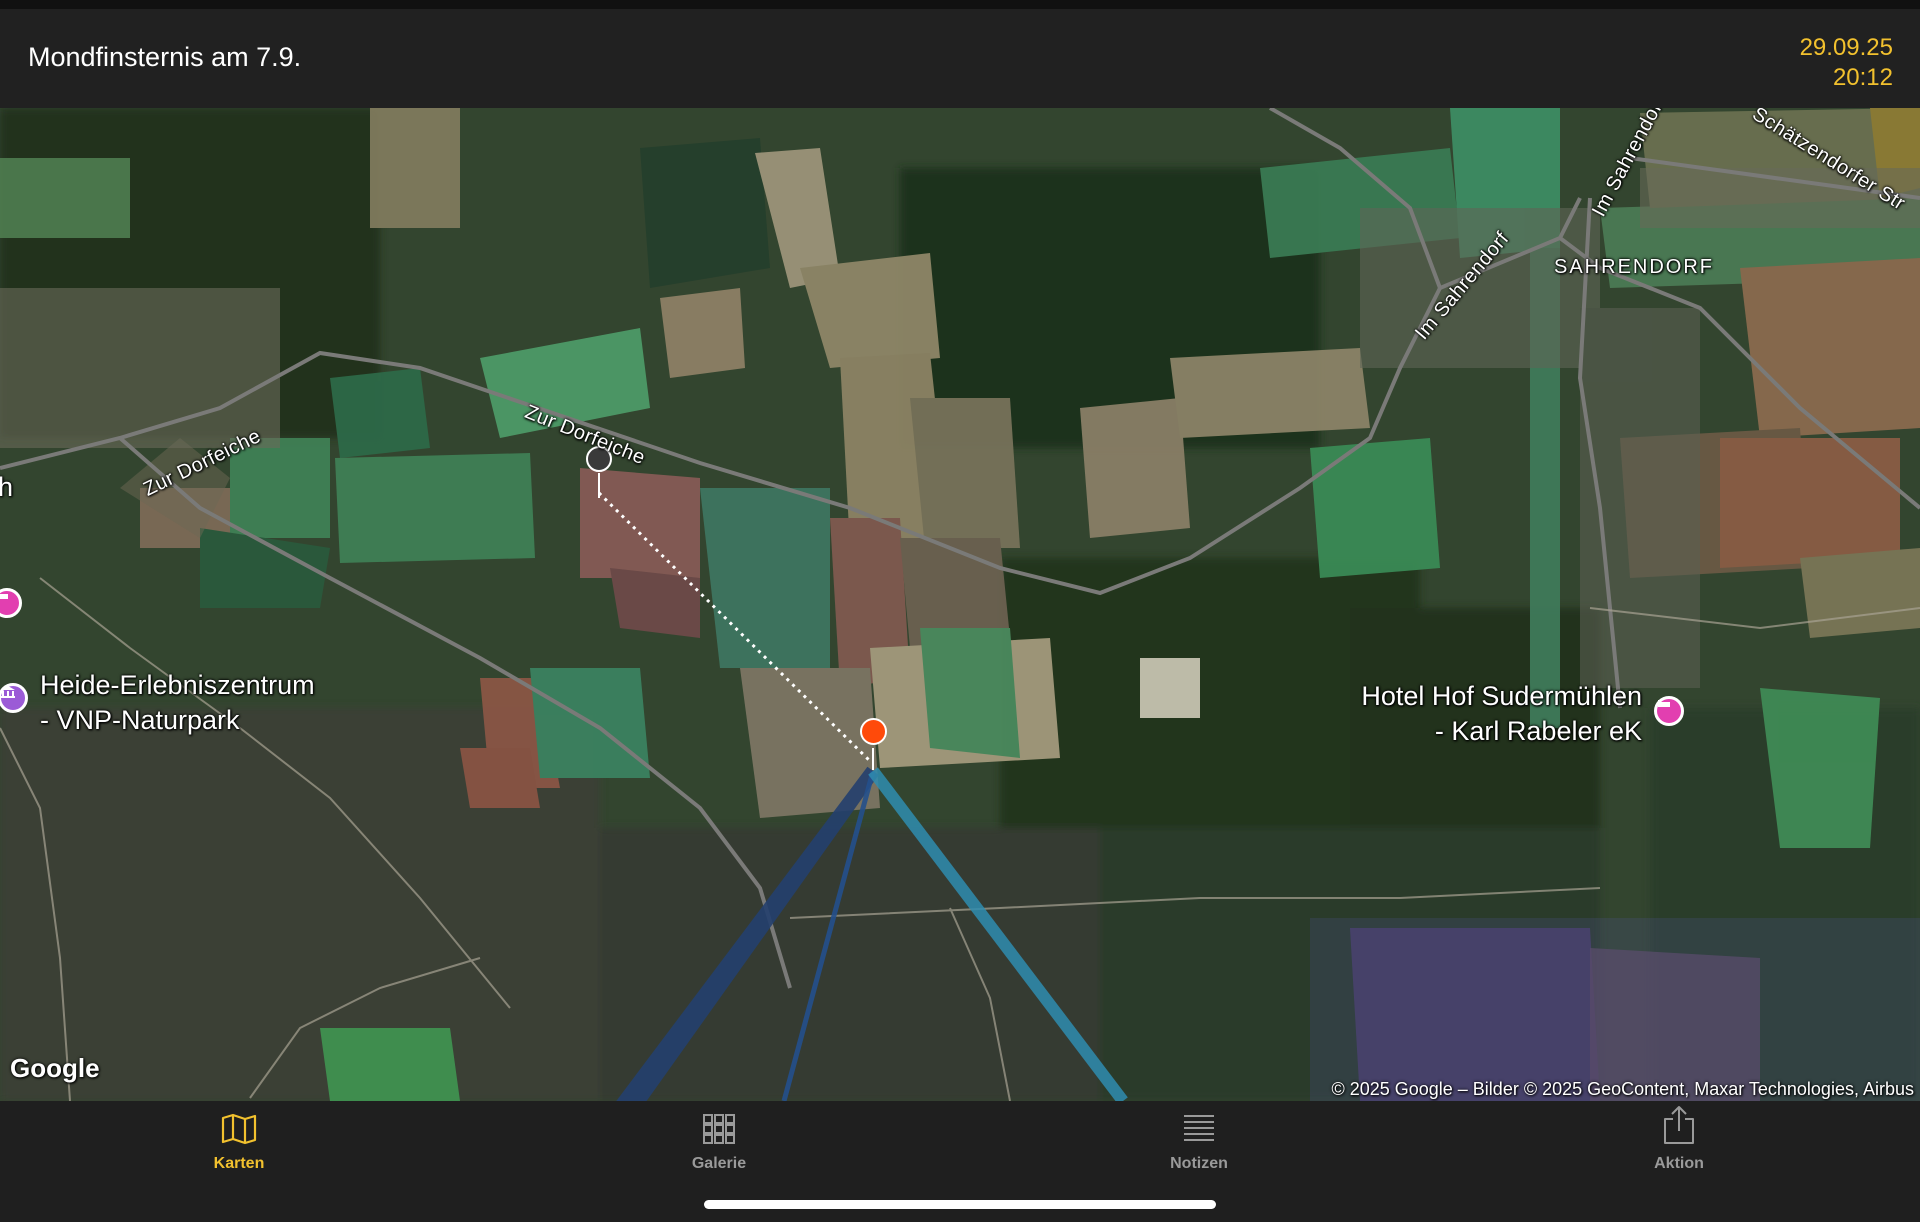 This screenshot has width=1920, height=1222. What do you see at coordinates (7, 487) in the screenshot?
I see `edge-place-label: h` at bounding box center [7, 487].